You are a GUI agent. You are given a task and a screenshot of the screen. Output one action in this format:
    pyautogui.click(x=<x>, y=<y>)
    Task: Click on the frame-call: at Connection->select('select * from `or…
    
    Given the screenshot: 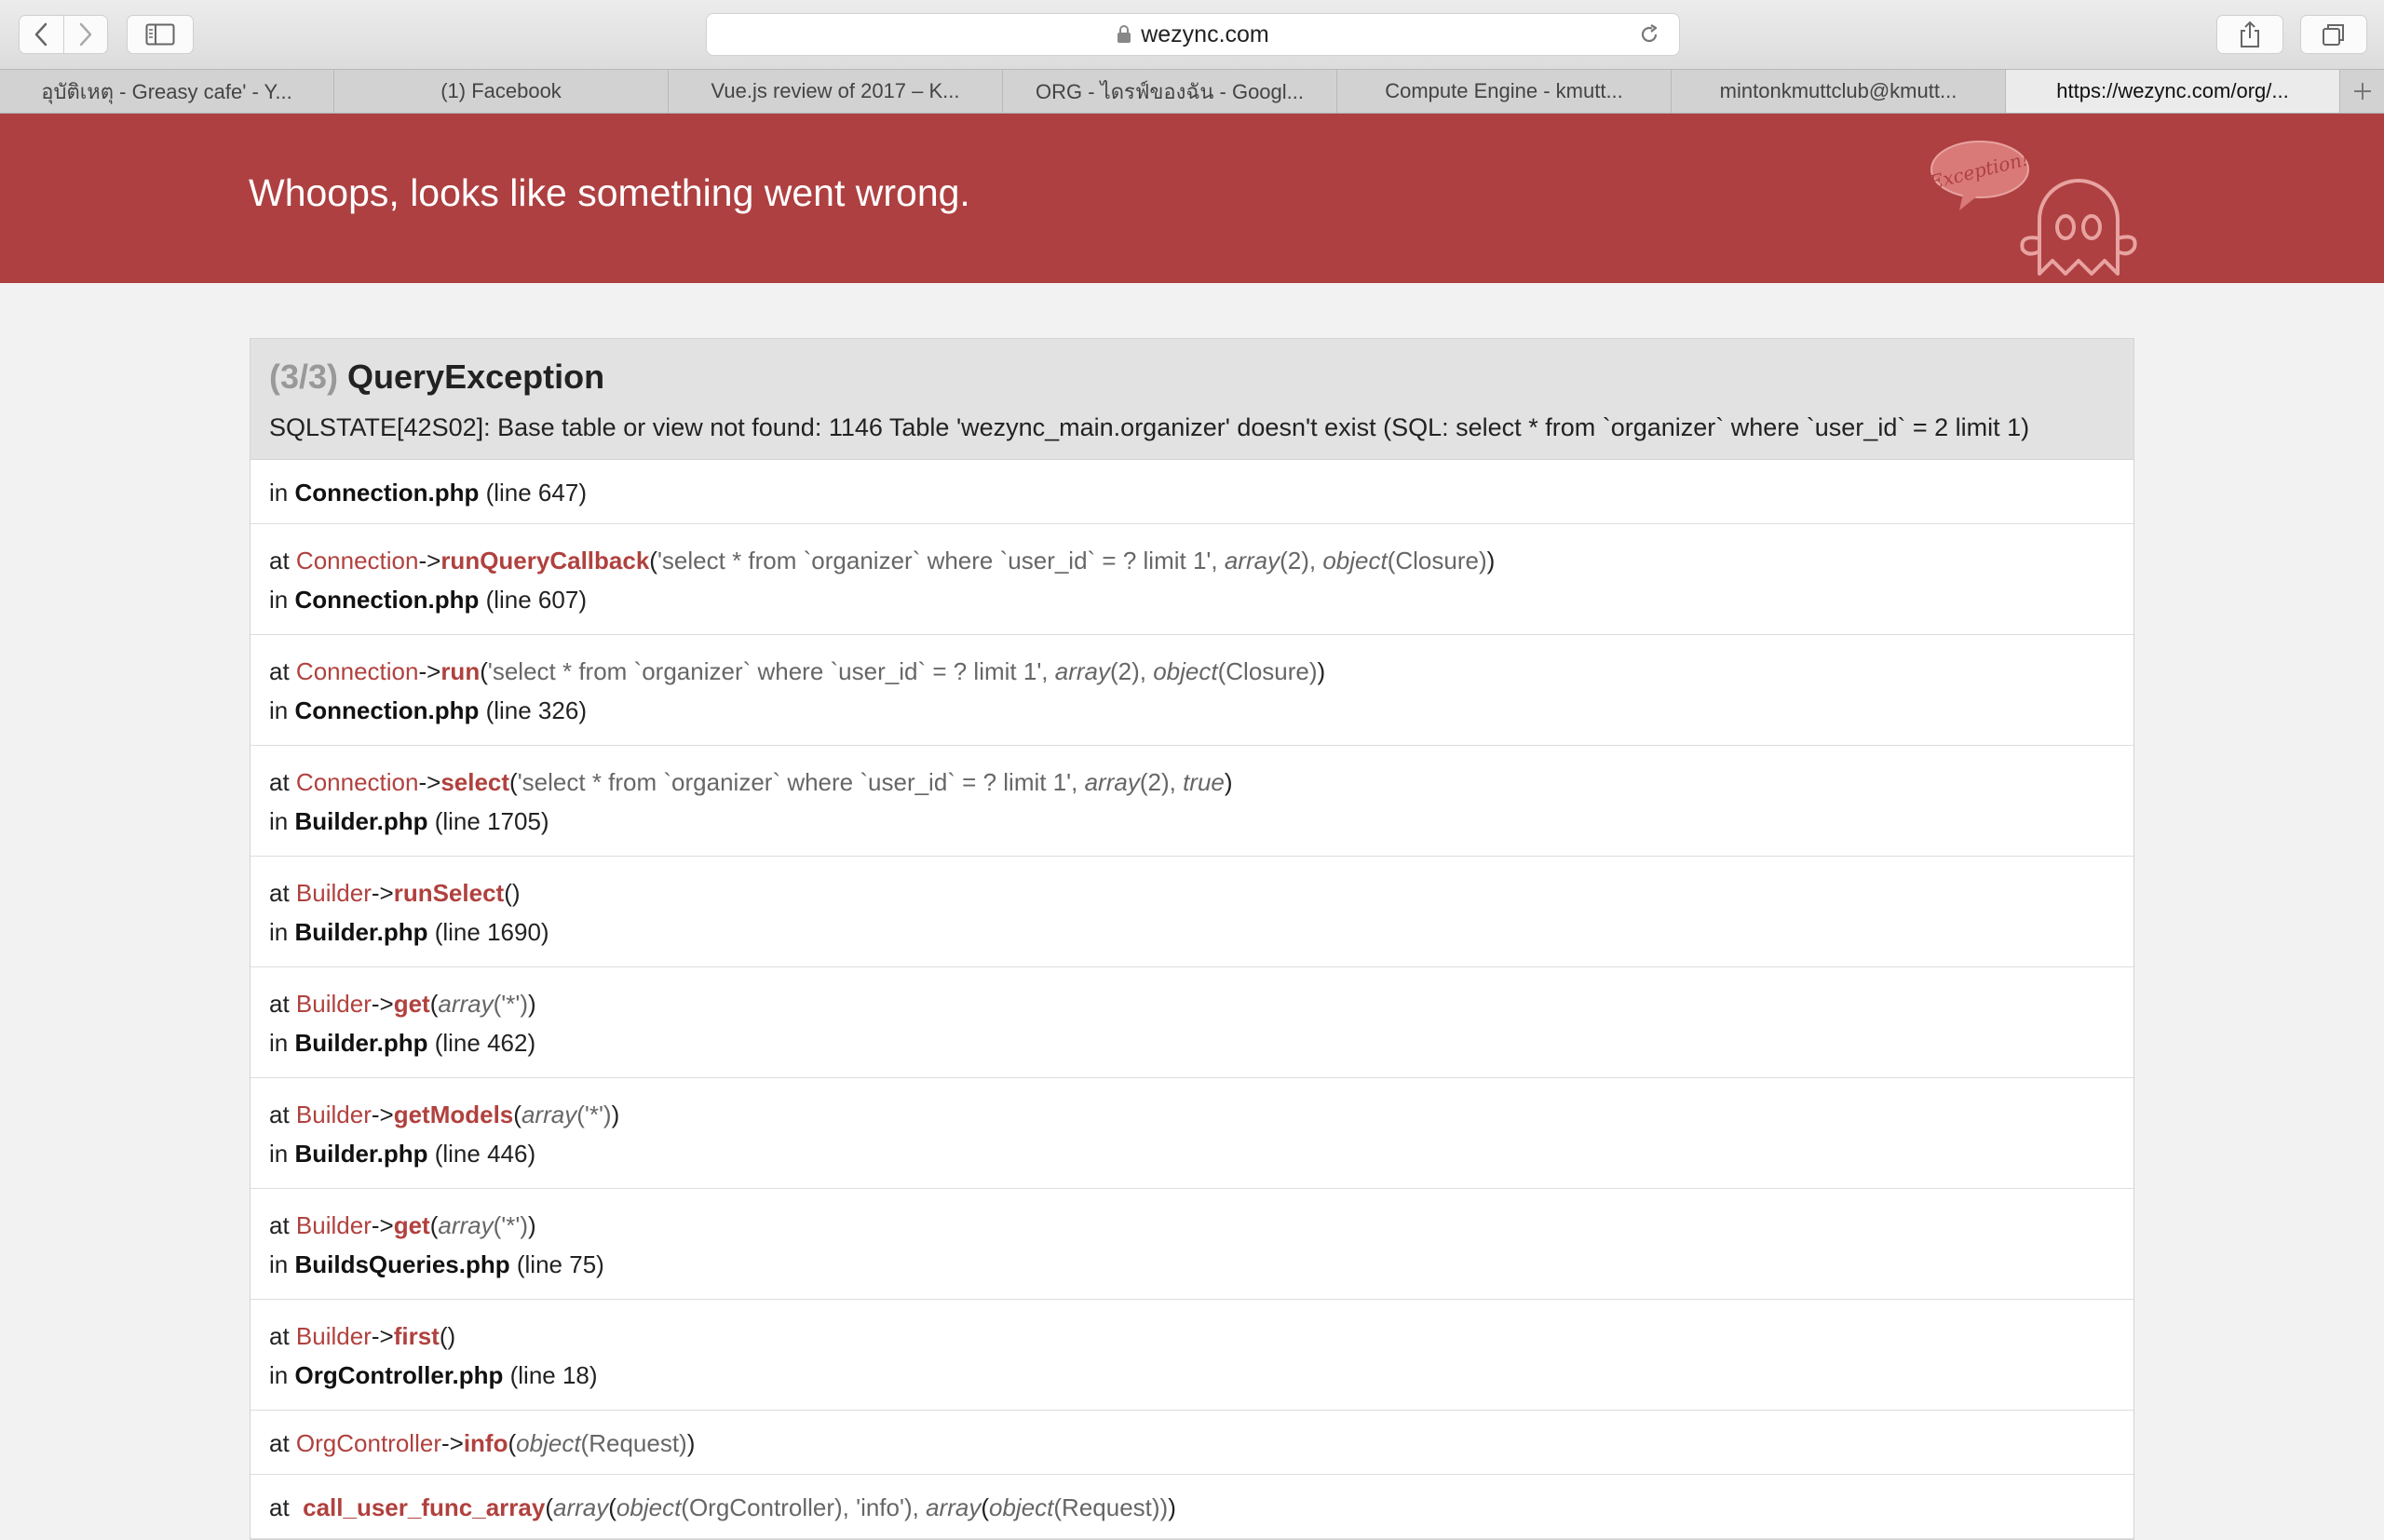 What is the action you would take?
    pyautogui.click(x=751, y=782)
    